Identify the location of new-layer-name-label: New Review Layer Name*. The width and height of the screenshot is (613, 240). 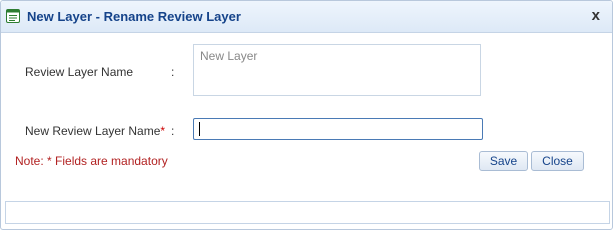
(95, 131).